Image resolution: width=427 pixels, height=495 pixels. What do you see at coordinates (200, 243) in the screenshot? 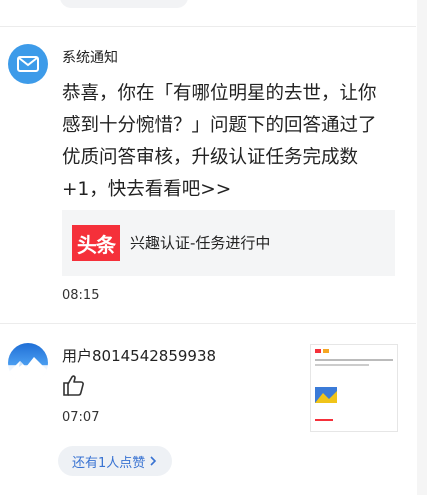
I see `task-card-title: 兴趣认证-任务进行中` at bounding box center [200, 243].